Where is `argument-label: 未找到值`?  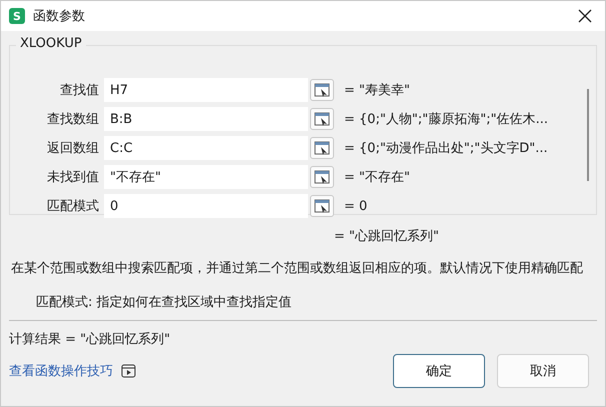 argument-label: 未找到值 is located at coordinates (73, 177).